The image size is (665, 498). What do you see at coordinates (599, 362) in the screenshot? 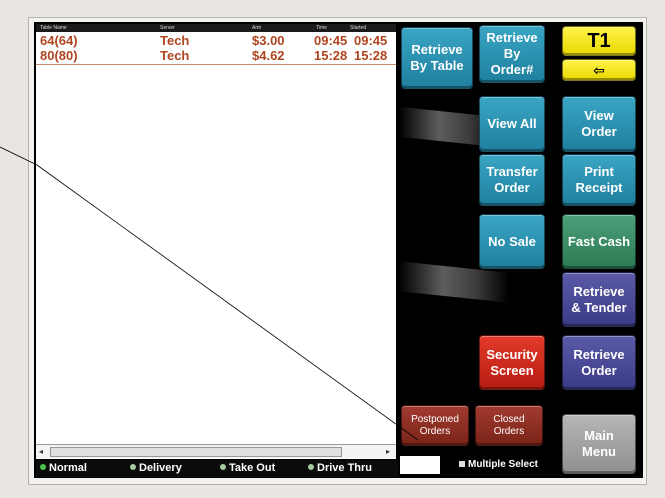
I see `retrieve-order-button: Retrieve Order` at bounding box center [599, 362].